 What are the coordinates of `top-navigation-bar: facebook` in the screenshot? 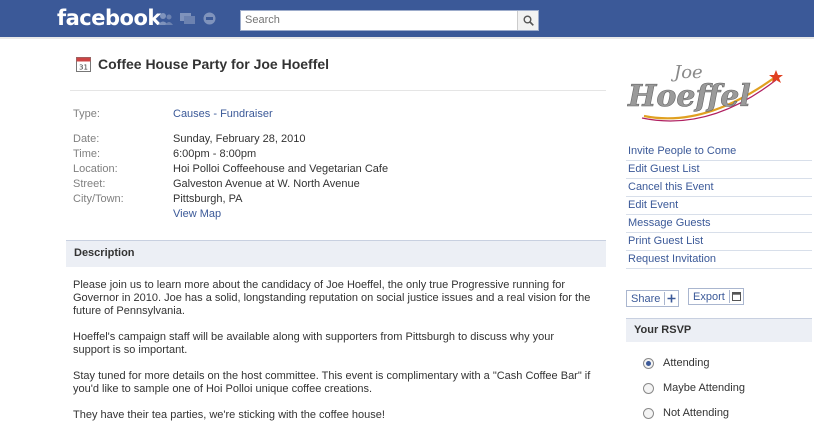 It's located at (407, 18).